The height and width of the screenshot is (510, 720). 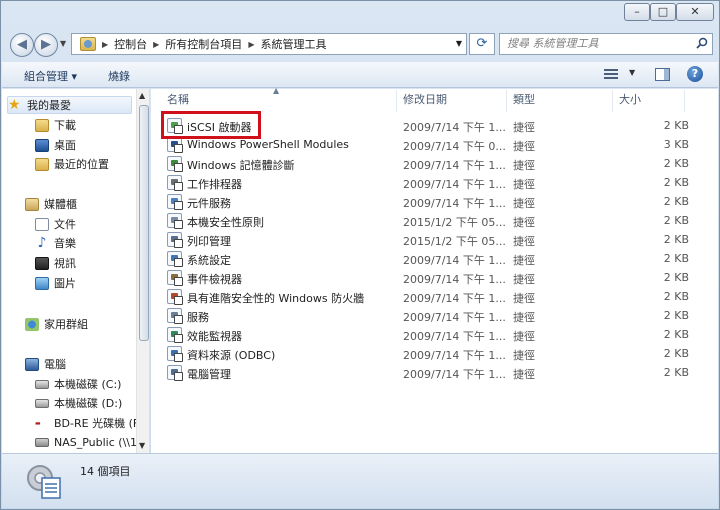 What do you see at coordinates (51, 204) in the screenshot?
I see `sidebar-item-libraries: 媒體櫃` at bounding box center [51, 204].